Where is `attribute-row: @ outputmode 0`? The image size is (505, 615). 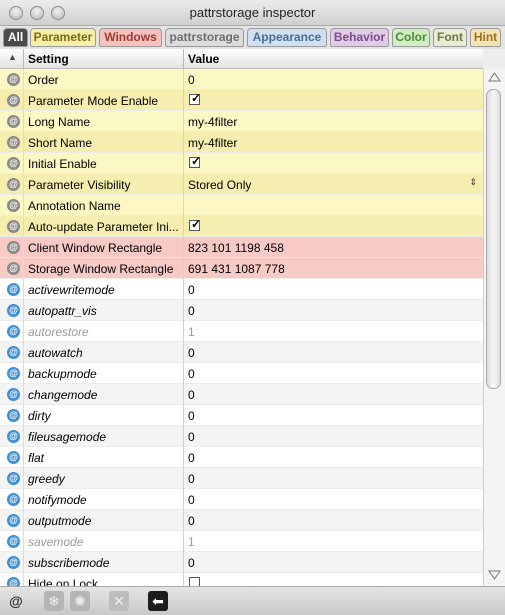 attribute-row: @ outputmode 0 is located at coordinates (241, 520).